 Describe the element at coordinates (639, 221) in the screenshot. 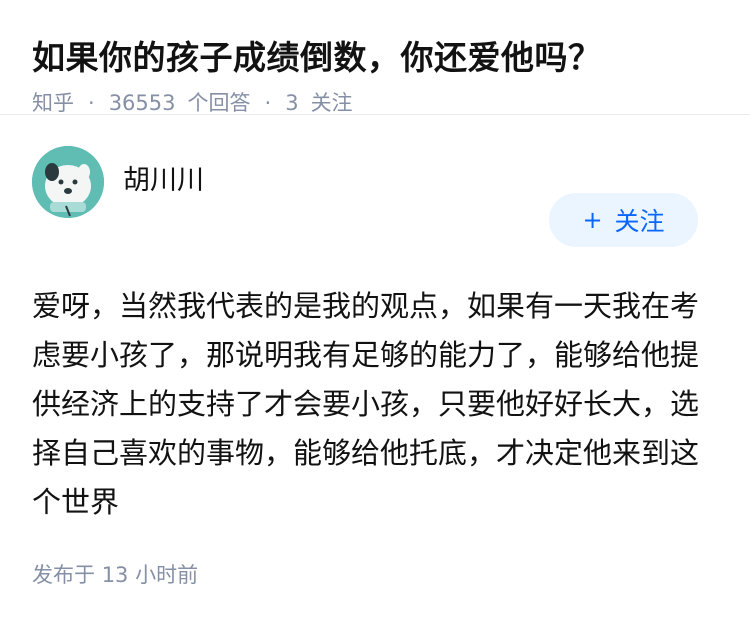

I see `follow-button-label: 关注` at that location.